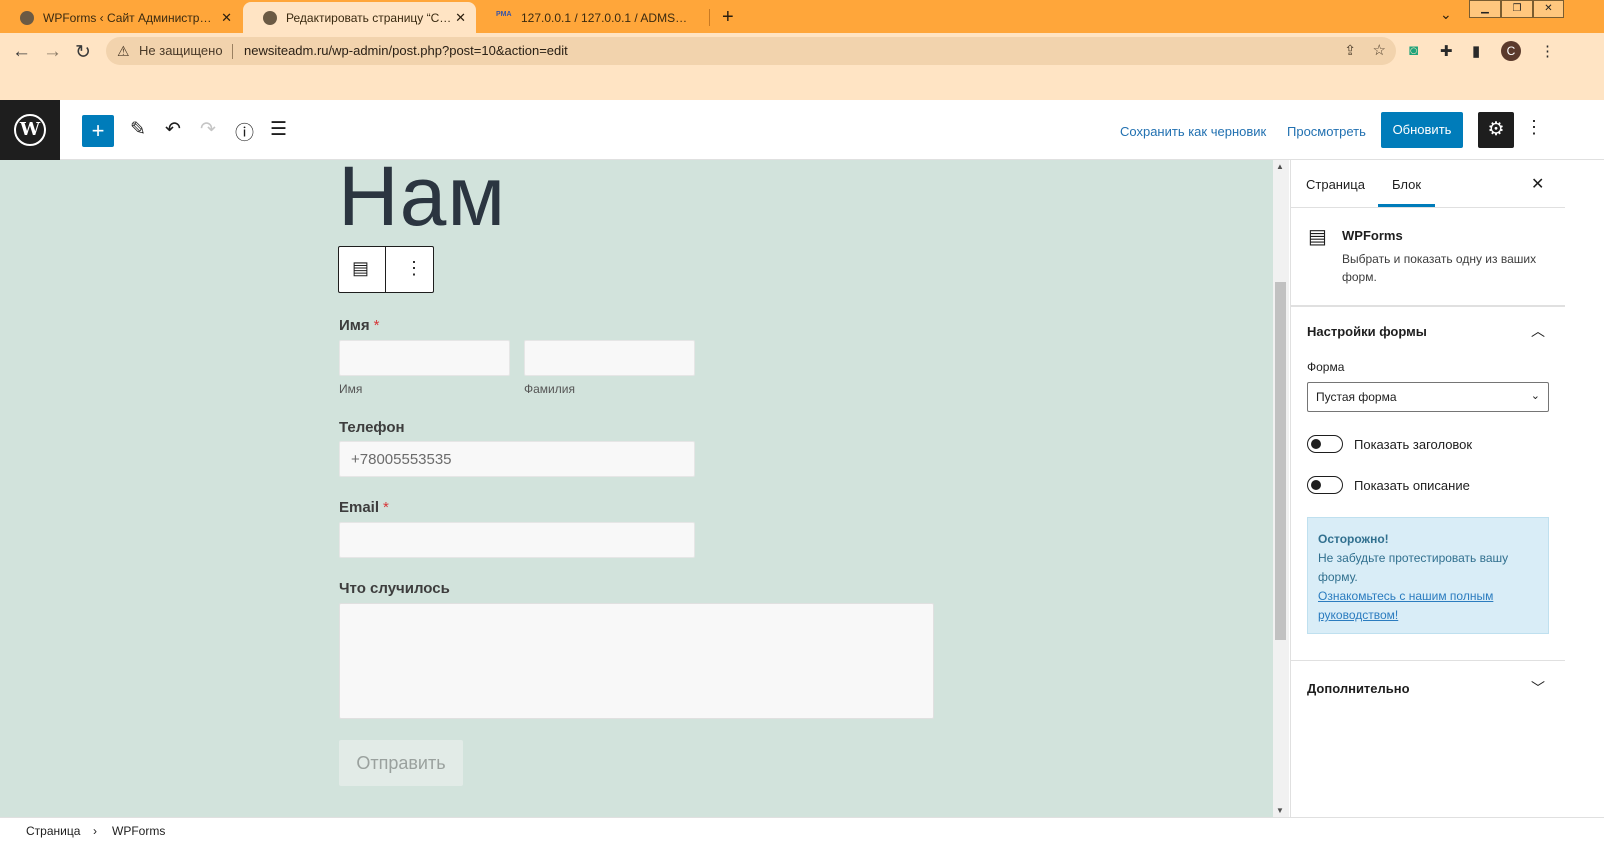 Image resolution: width=1604 pixels, height=860 pixels. I want to click on warning-icon: ⚠, so click(123, 51).